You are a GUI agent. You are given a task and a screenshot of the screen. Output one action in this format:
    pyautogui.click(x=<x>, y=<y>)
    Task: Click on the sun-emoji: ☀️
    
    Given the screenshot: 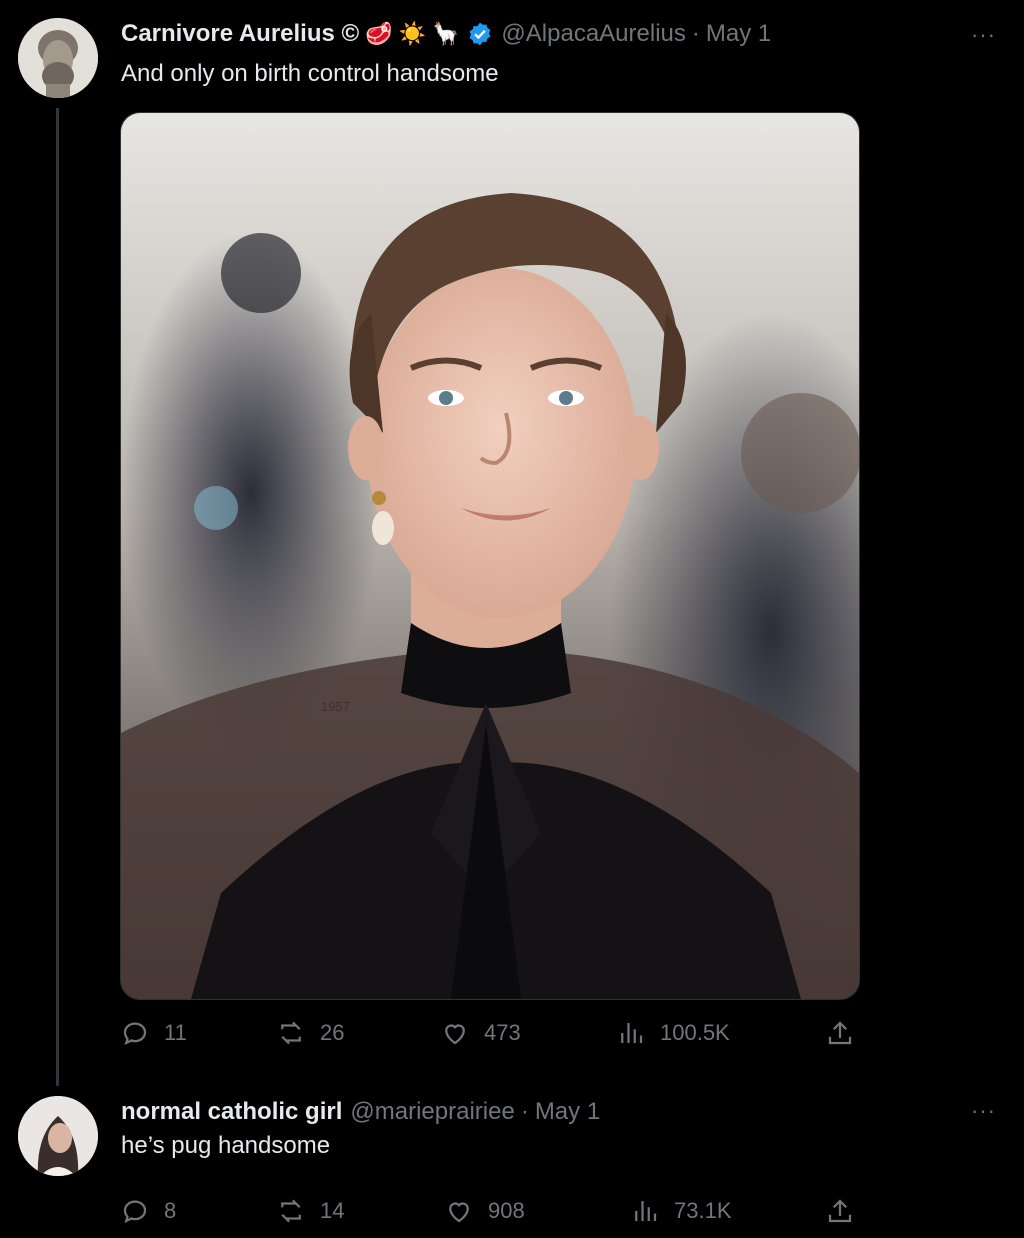 What is the action you would take?
    pyautogui.click(x=412, y=33)
    